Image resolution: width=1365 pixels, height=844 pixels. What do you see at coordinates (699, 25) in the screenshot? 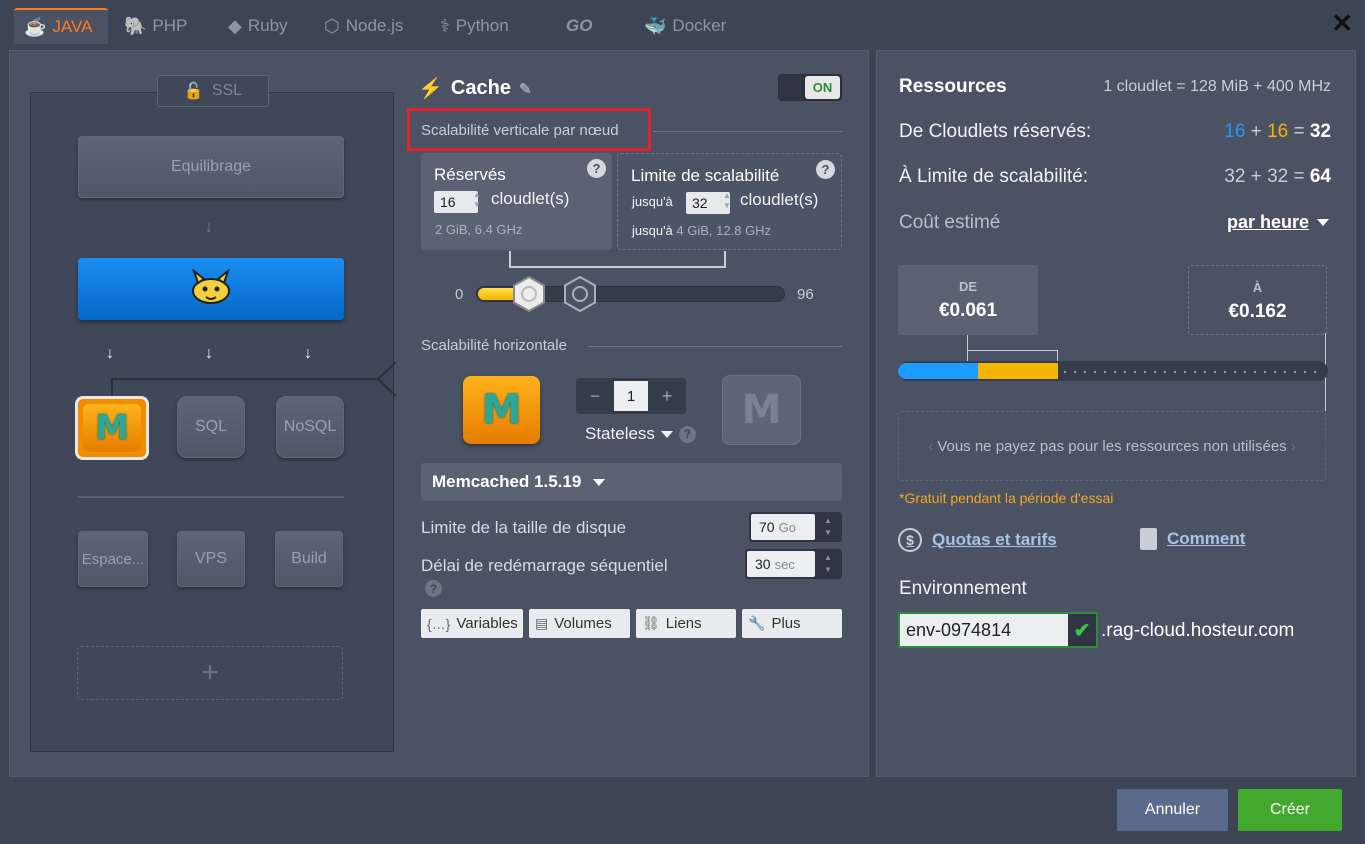
I see `tab-docker-label: Docker` at bounding box center [699, 25].